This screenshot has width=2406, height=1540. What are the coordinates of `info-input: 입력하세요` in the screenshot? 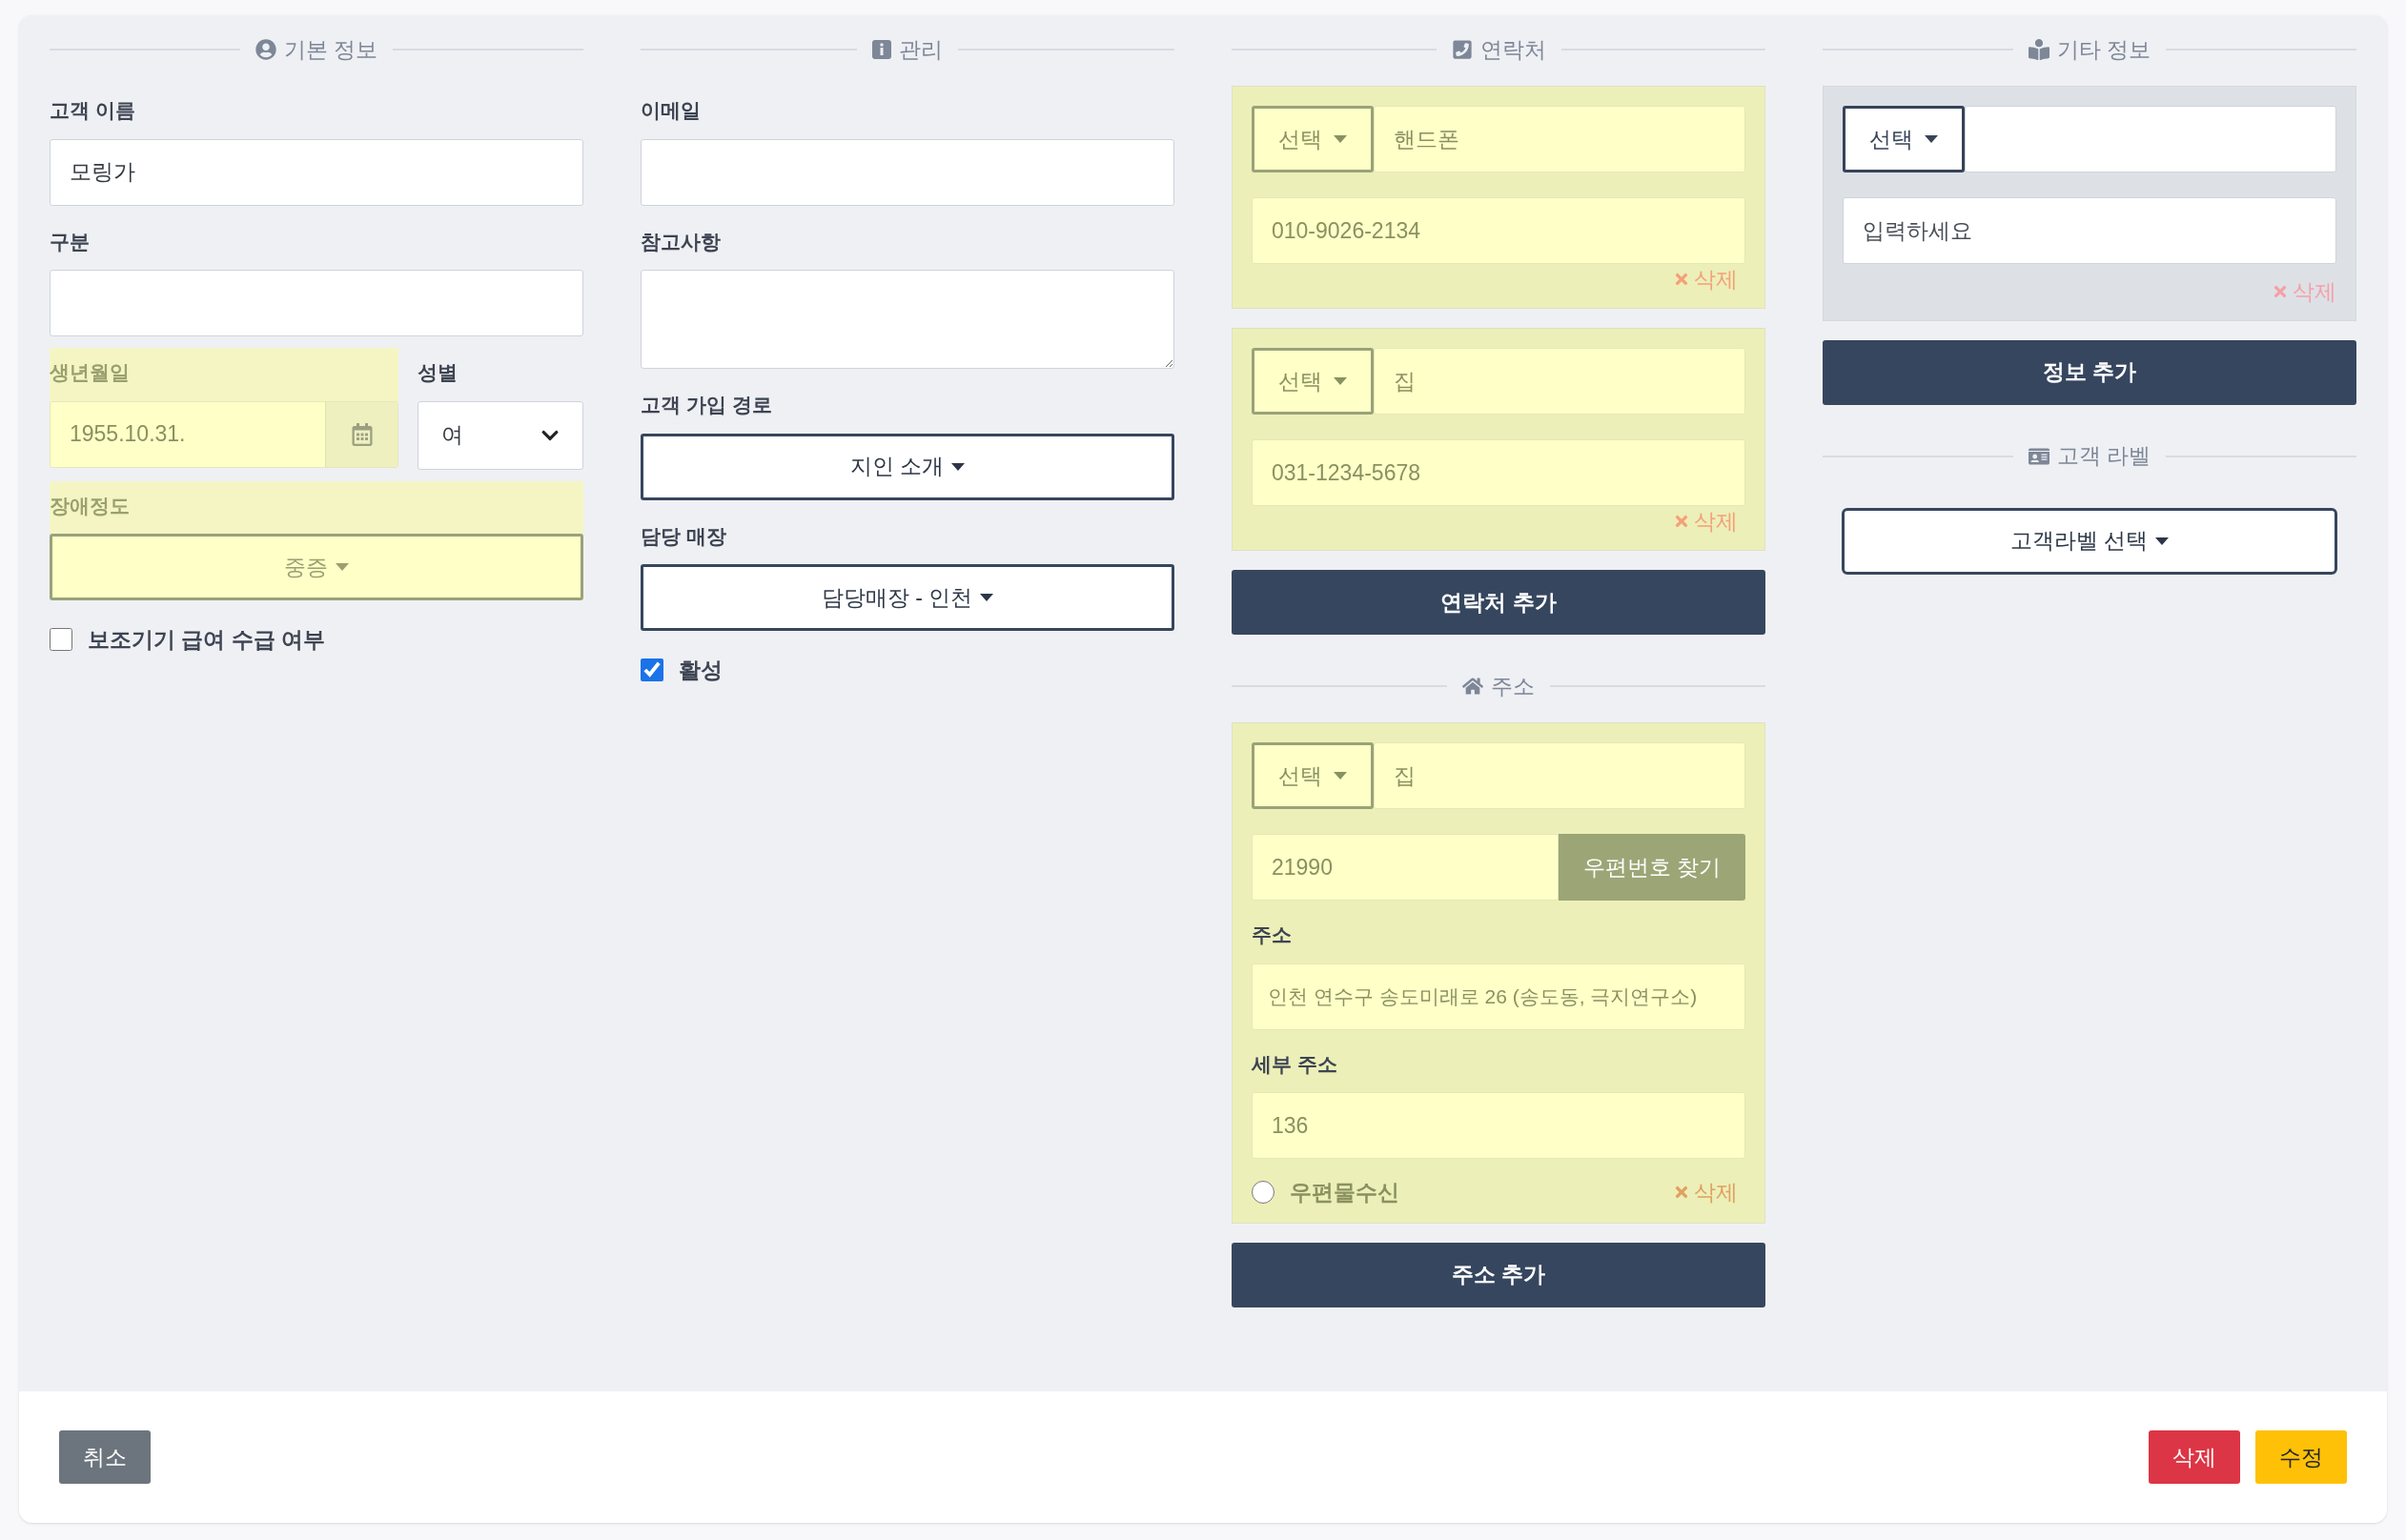 It's located at (2089, 230).